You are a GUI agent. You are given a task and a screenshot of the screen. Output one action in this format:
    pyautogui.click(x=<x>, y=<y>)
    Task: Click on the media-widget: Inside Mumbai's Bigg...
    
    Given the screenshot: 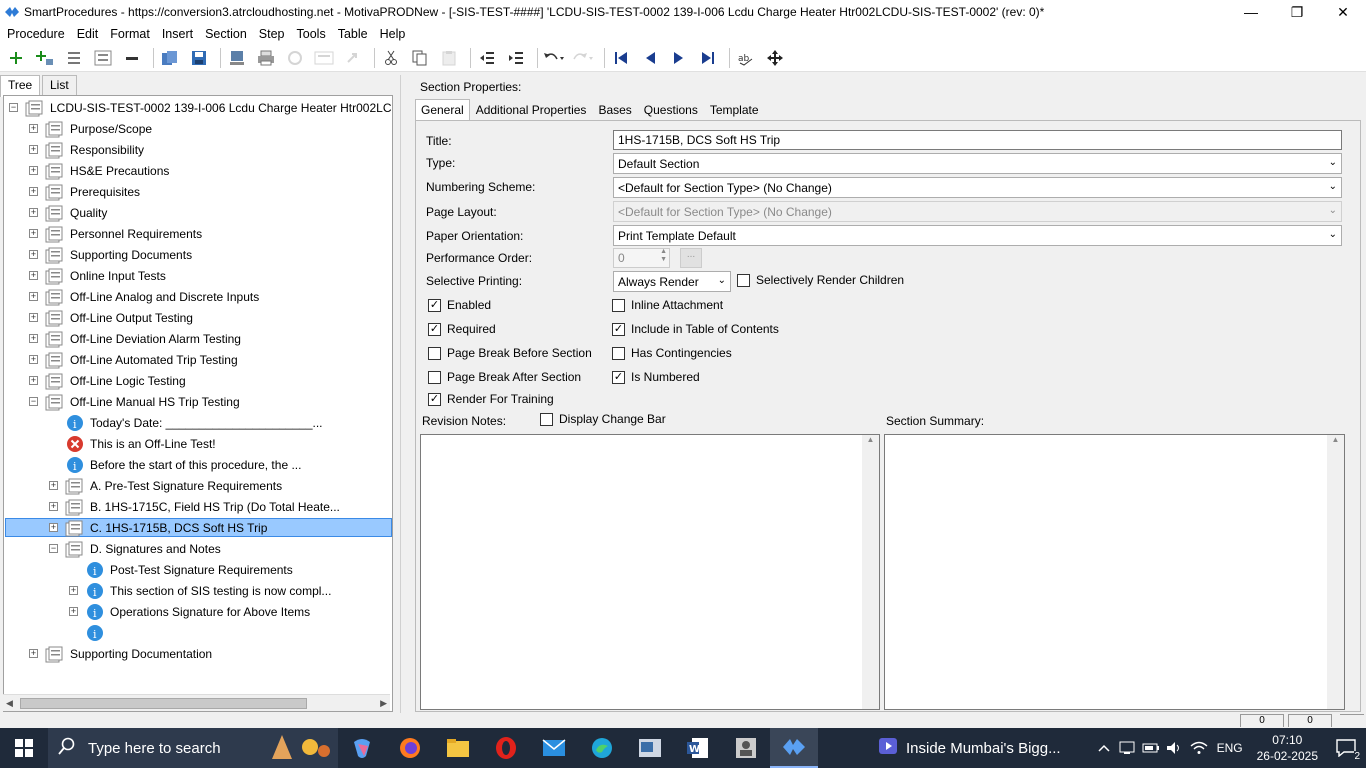 What is the action you would take?
    pyautogui.click(x=969, y=748)
    